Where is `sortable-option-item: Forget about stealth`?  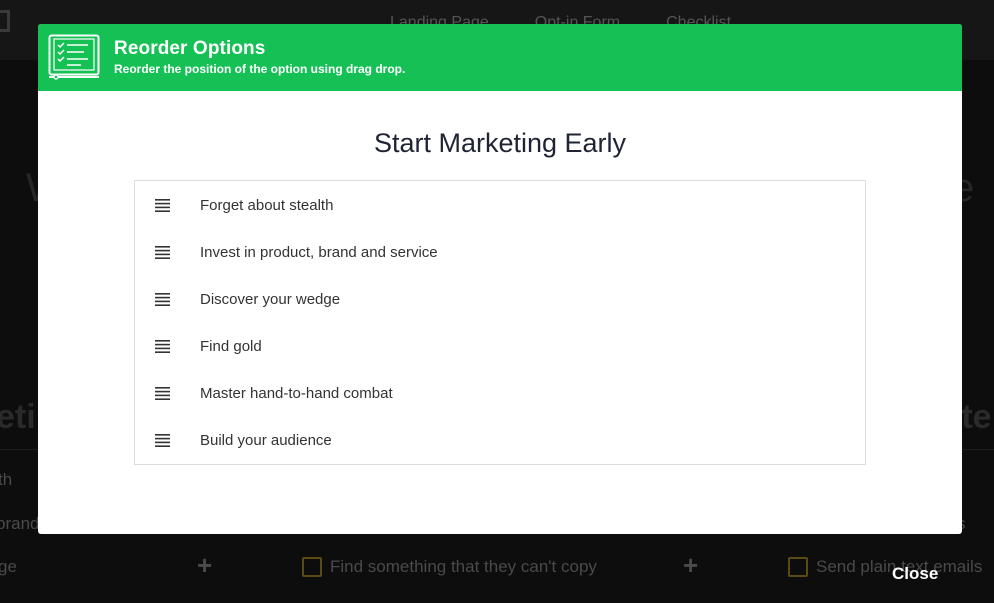 sortable-option-item: Forget about stealth is located at coordinates (500, 205).